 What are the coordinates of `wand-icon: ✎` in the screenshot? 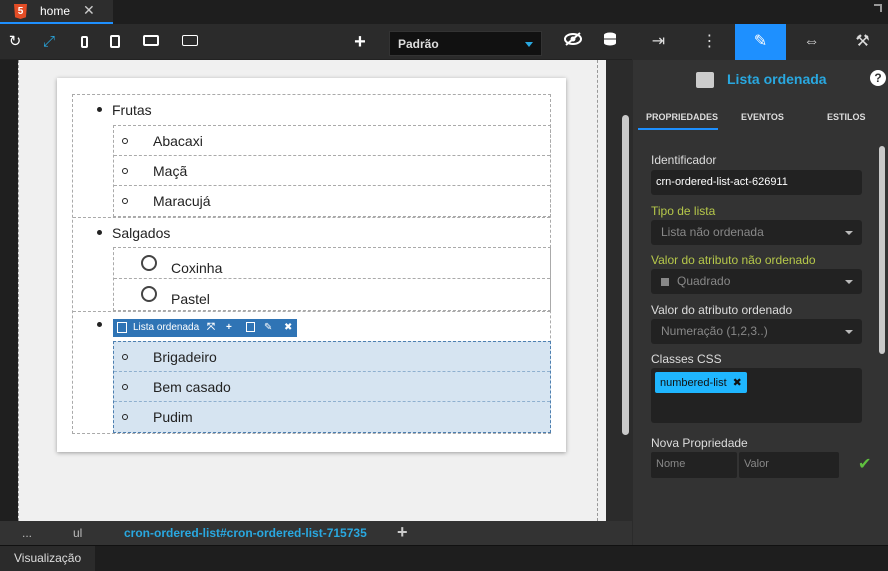 It's located at (268, 327).